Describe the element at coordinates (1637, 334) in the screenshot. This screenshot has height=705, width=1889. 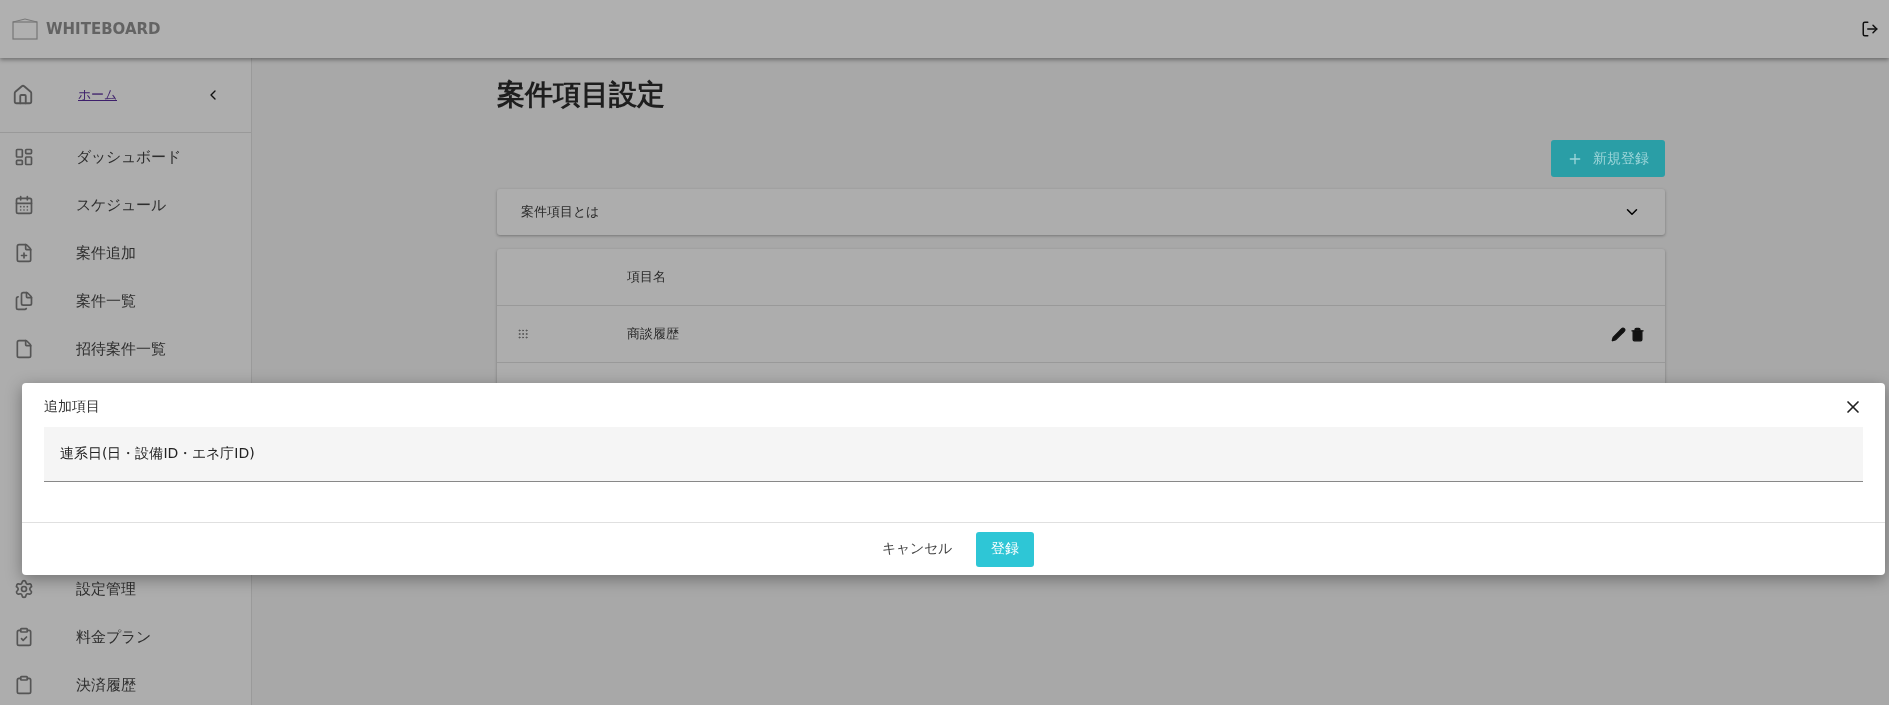
I see `delete-icon` at that location.